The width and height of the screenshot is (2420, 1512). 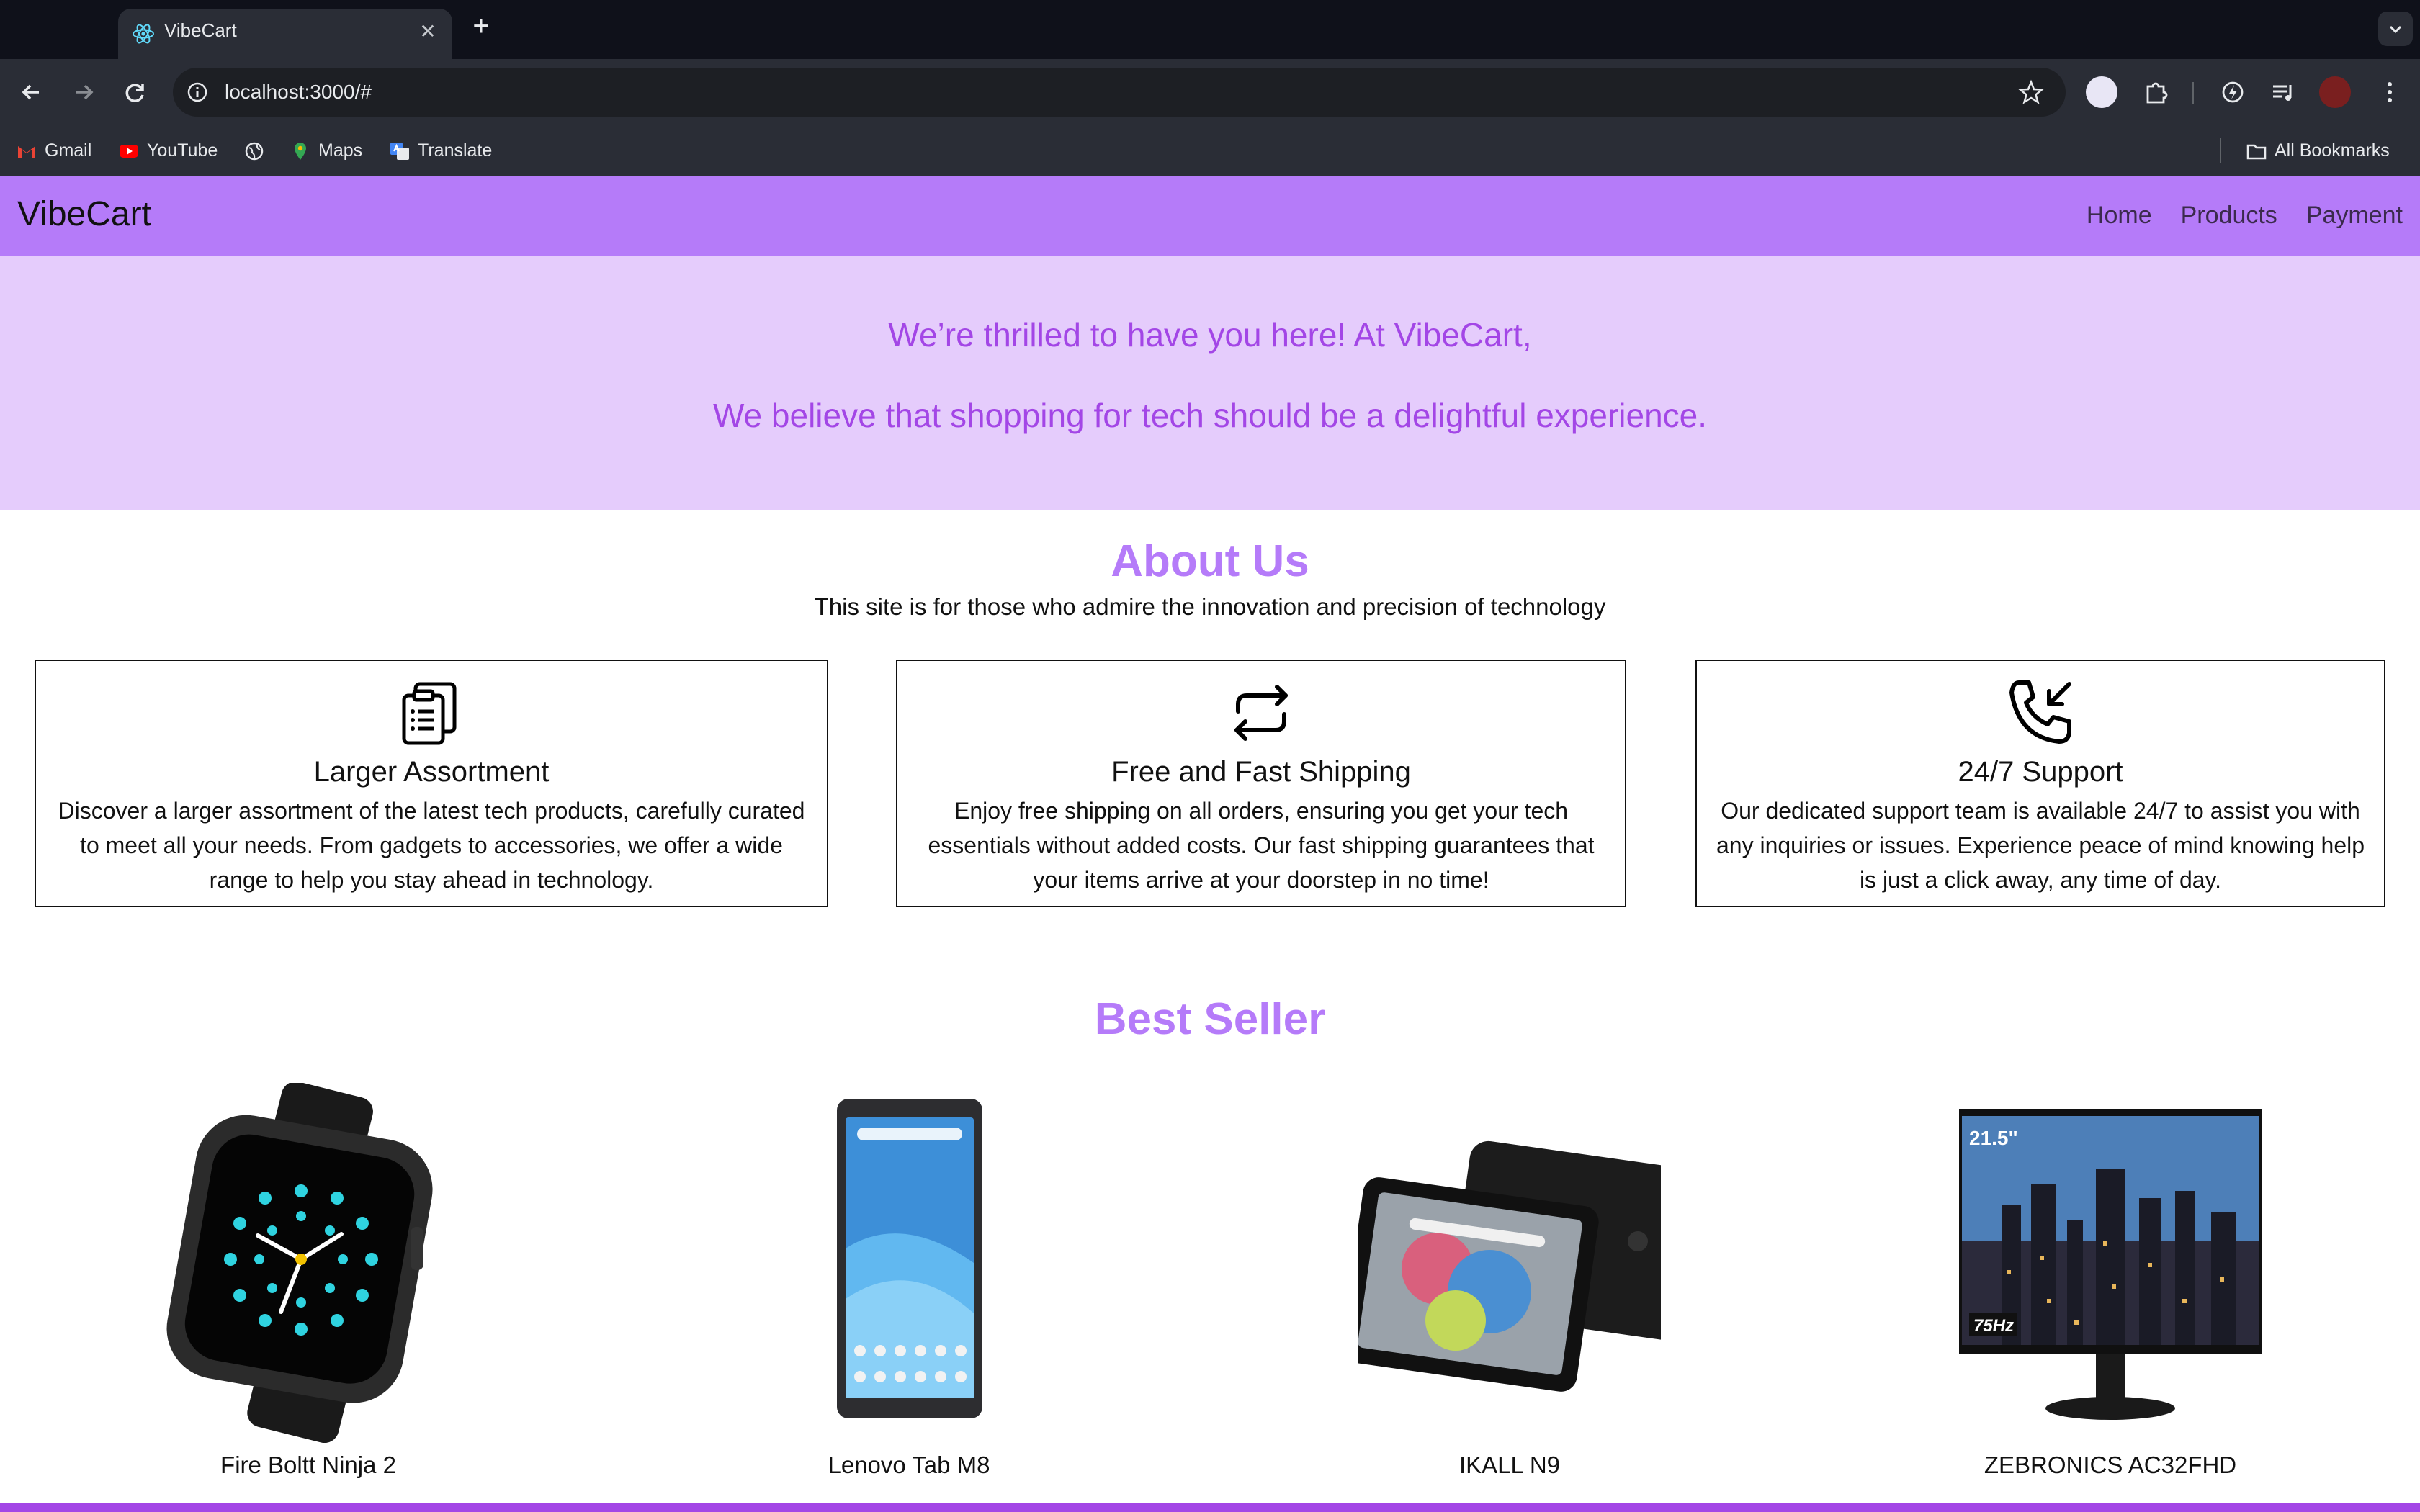 What do you see at coordinates (1261, 772) in the screenshot?
I see `card-title: Free and Fast Shipping` at bounding box center [1261, 772].